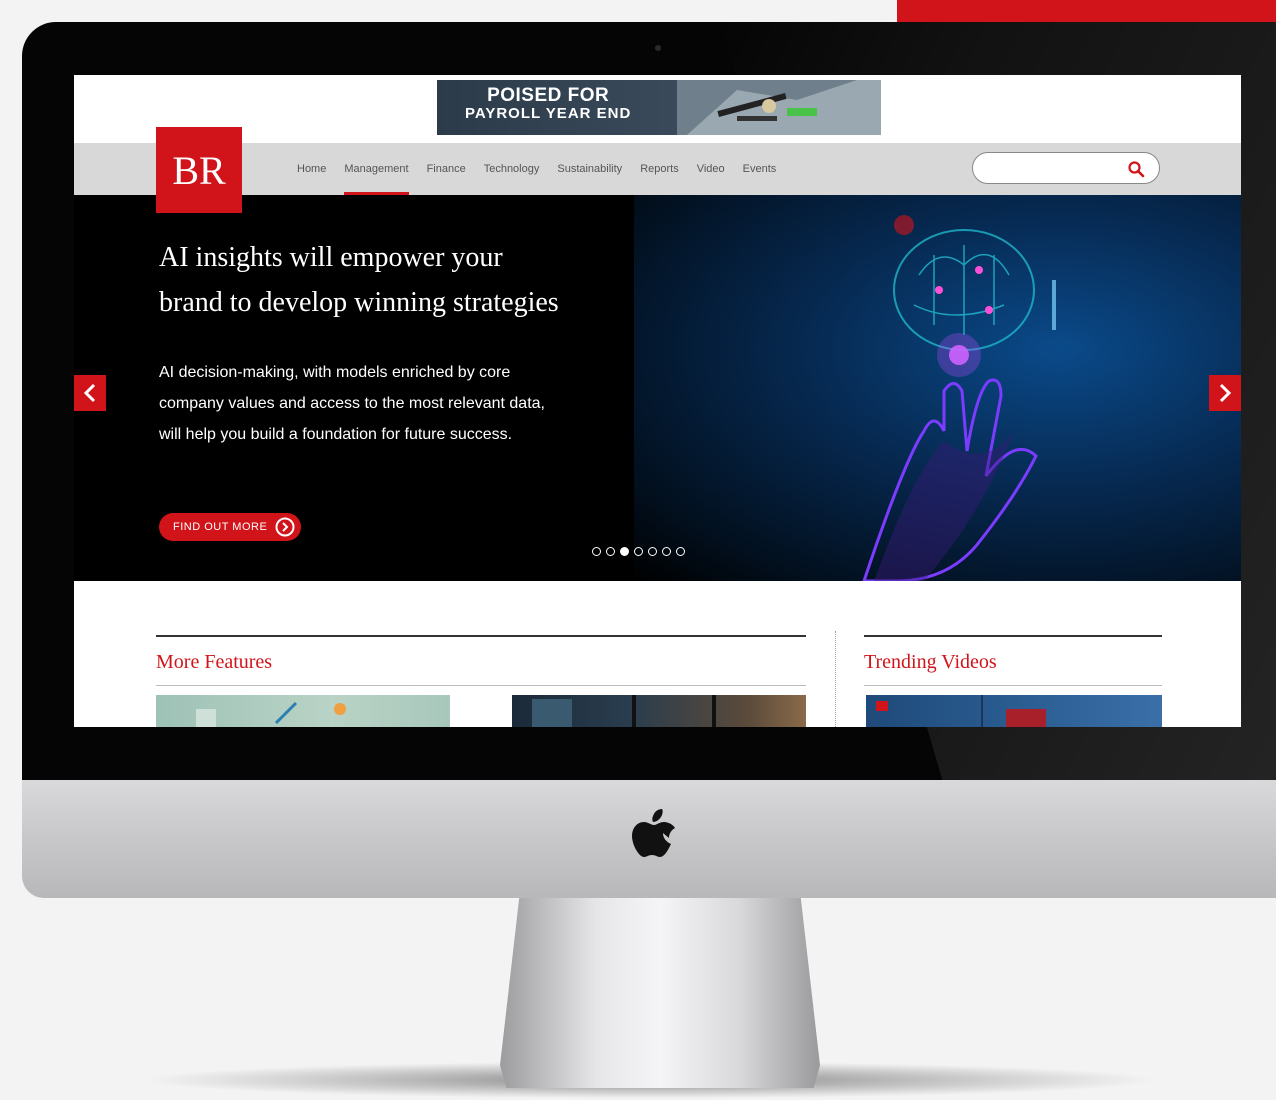  I want to click on camera-icon, so click(658, 48).